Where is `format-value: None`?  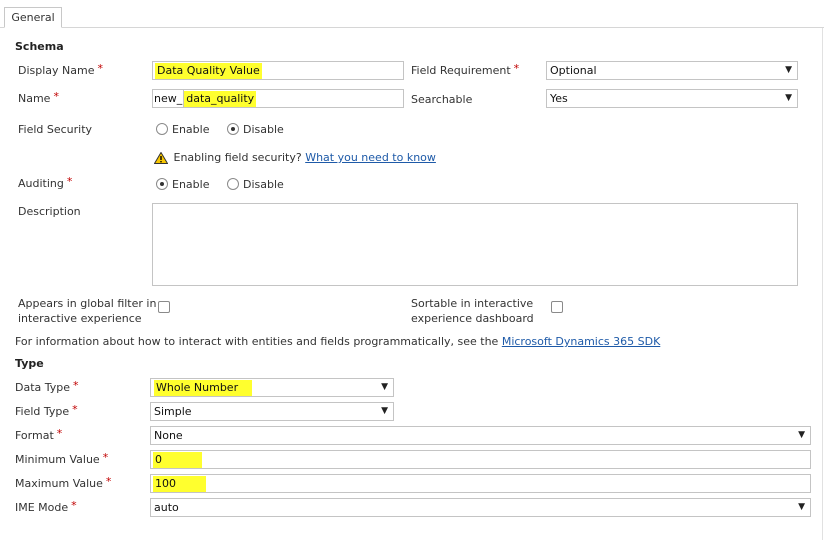 format-value: None is located at coordinates (168, 435).